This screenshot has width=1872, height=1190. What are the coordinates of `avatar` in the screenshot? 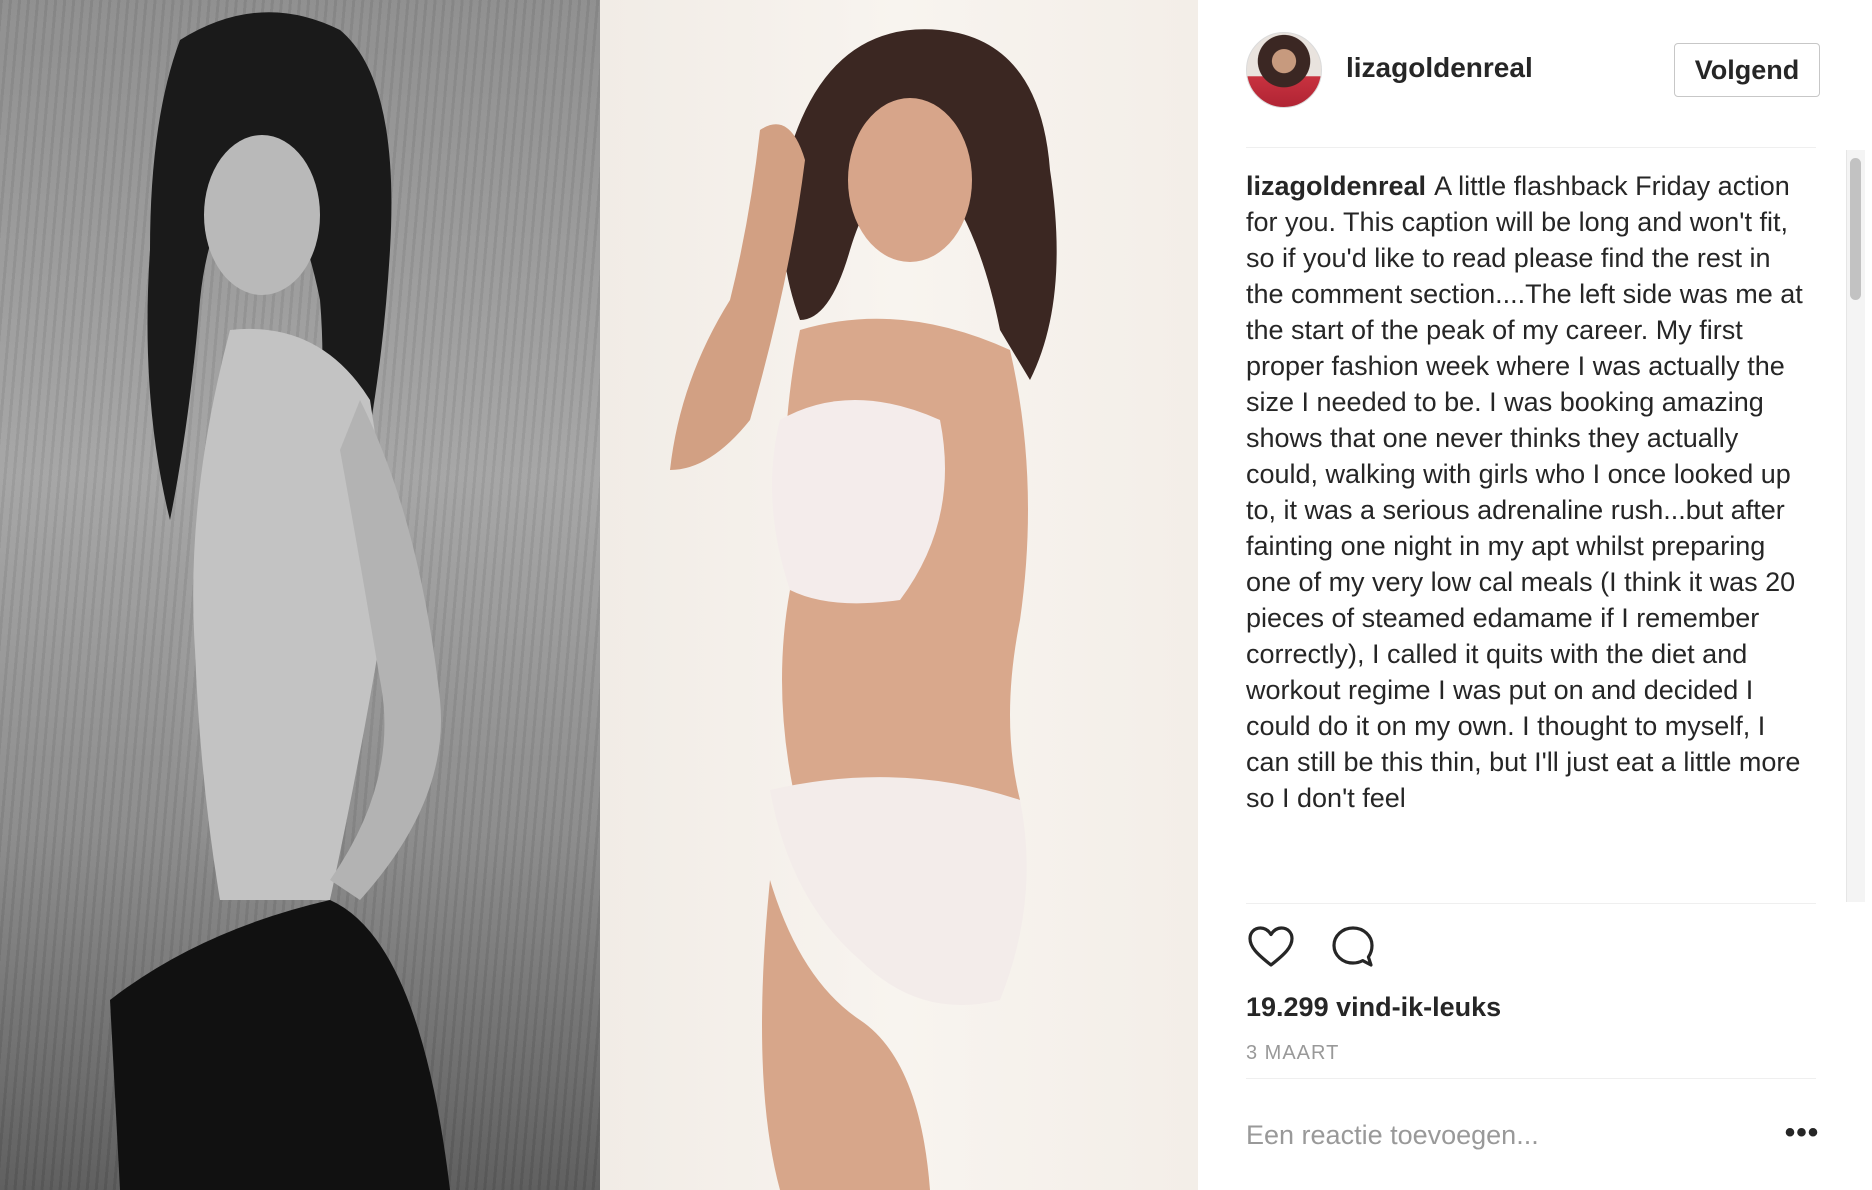 It's located at (1284, 70).